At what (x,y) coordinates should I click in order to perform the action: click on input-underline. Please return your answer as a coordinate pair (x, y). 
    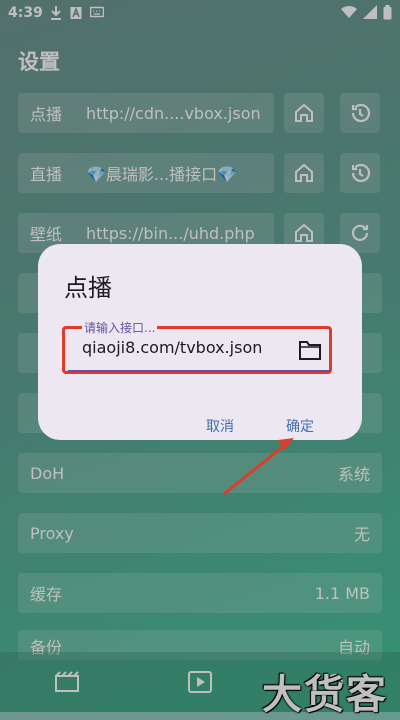
    Looking at the image, I should click on (199, 371).